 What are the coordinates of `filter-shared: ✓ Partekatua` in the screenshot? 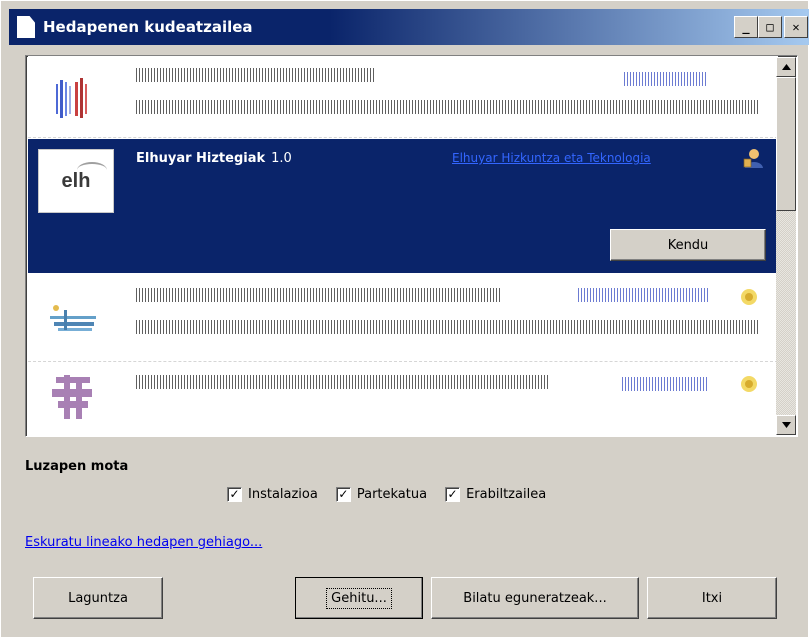 It's located at (381, 494).